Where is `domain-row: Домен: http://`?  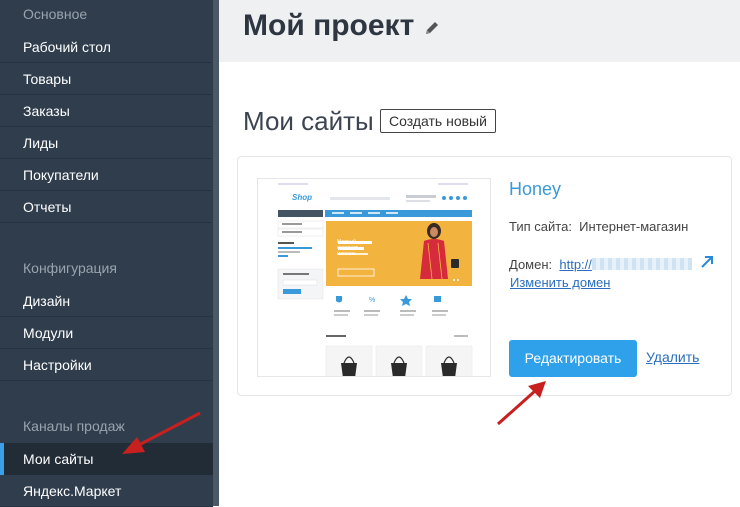
domain-row: Домен: http:// is located at coordinates (616, 264).